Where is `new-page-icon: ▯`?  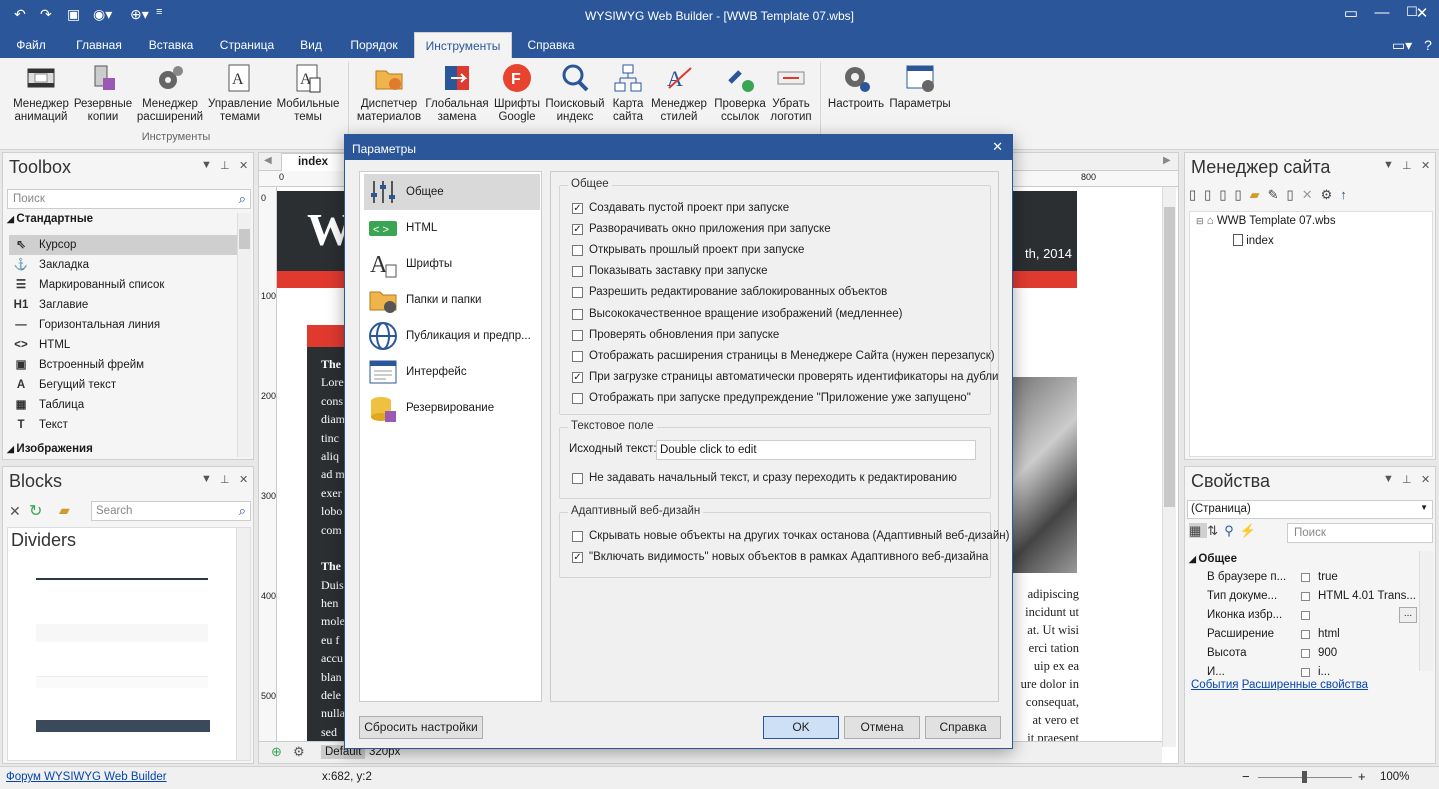 new-page-icon: ▯ is located at coordinates (1196, 194).